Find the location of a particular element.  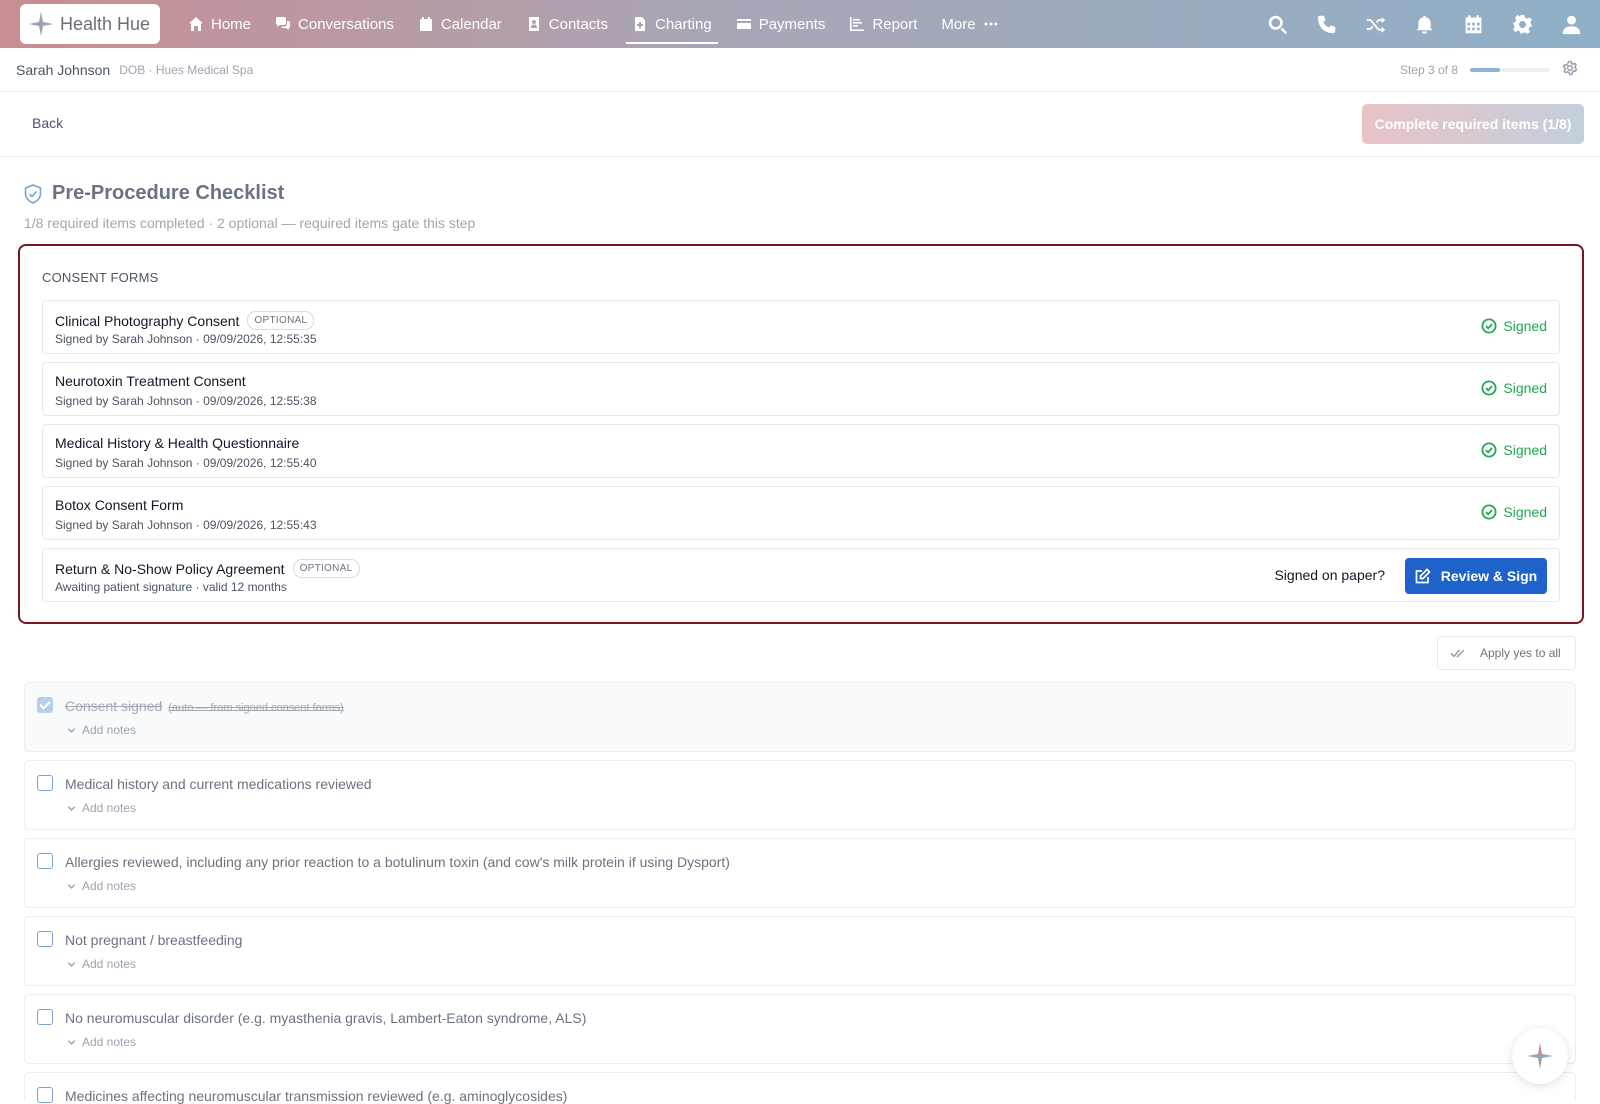

checklist-title-row: Pre-Procedure Checklist is located at coordinates (154, 193).